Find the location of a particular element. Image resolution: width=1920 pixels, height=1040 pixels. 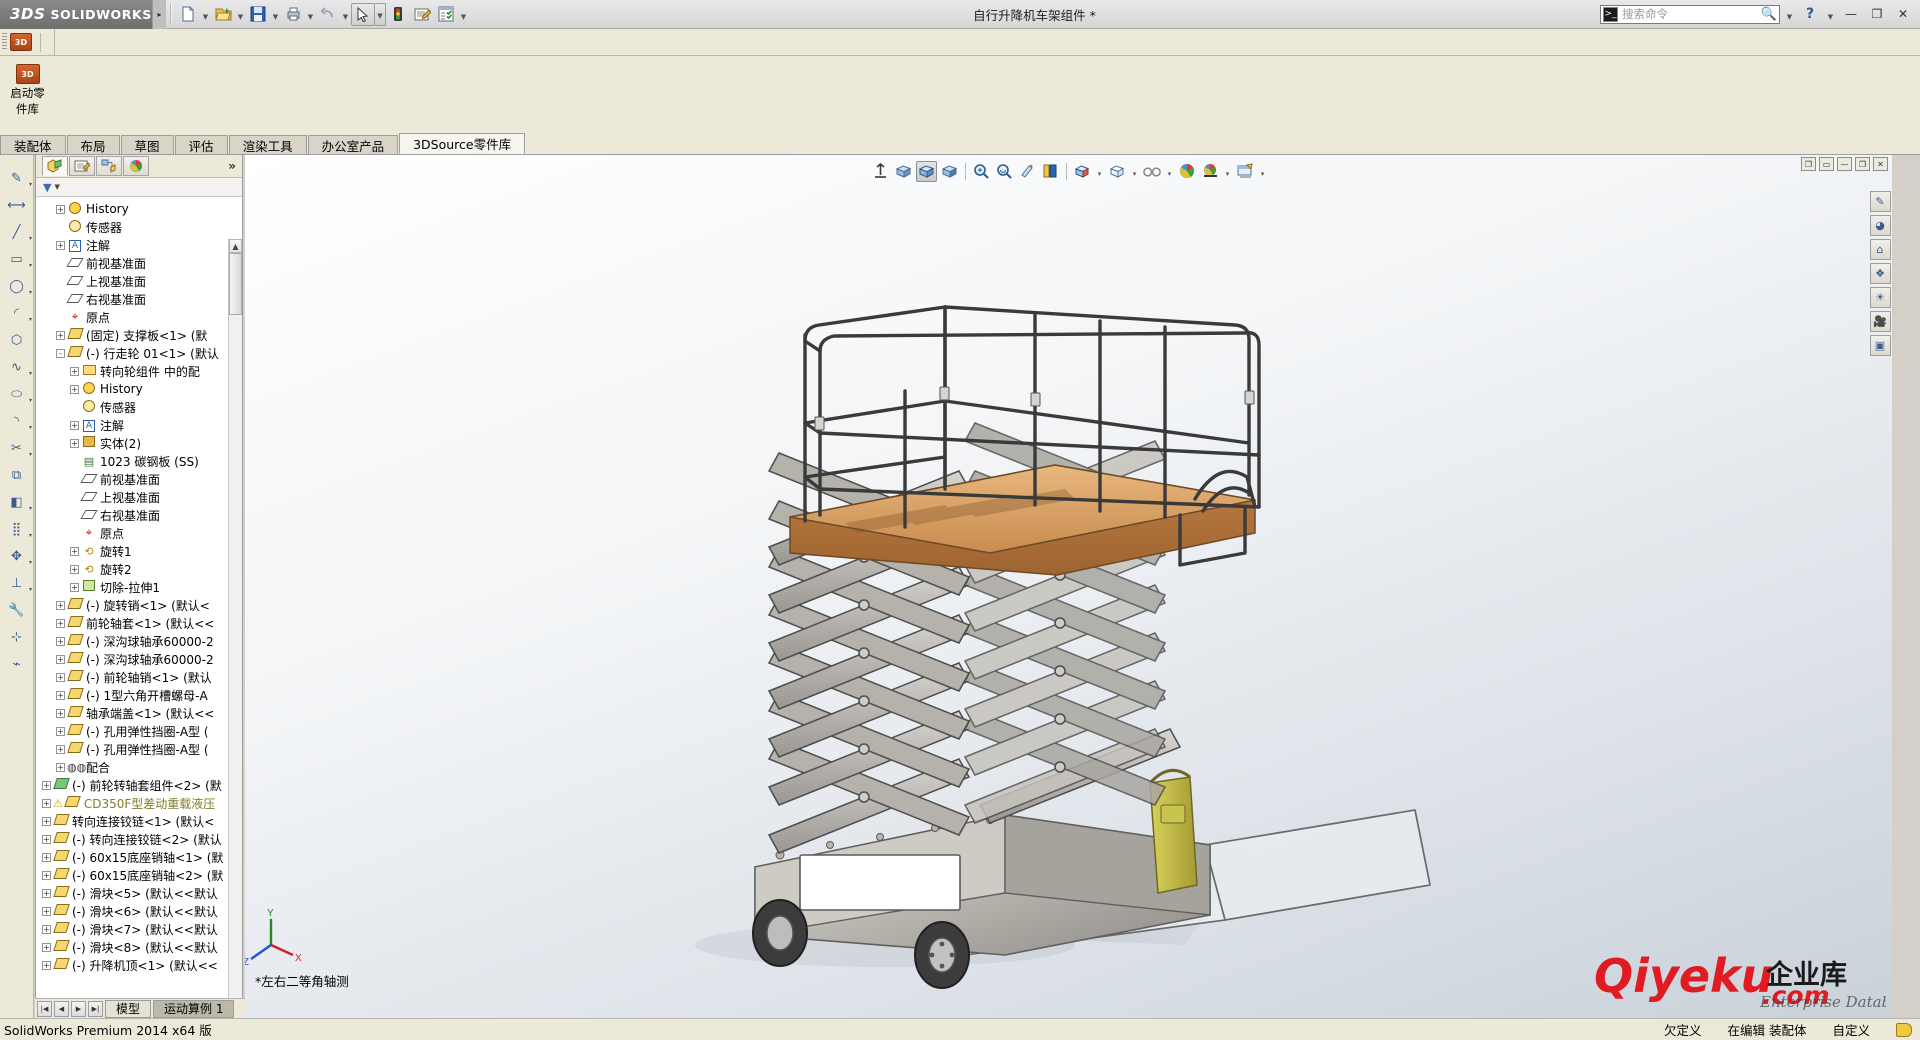

zoom-in-out-icon is located at coordinates (981, 171).